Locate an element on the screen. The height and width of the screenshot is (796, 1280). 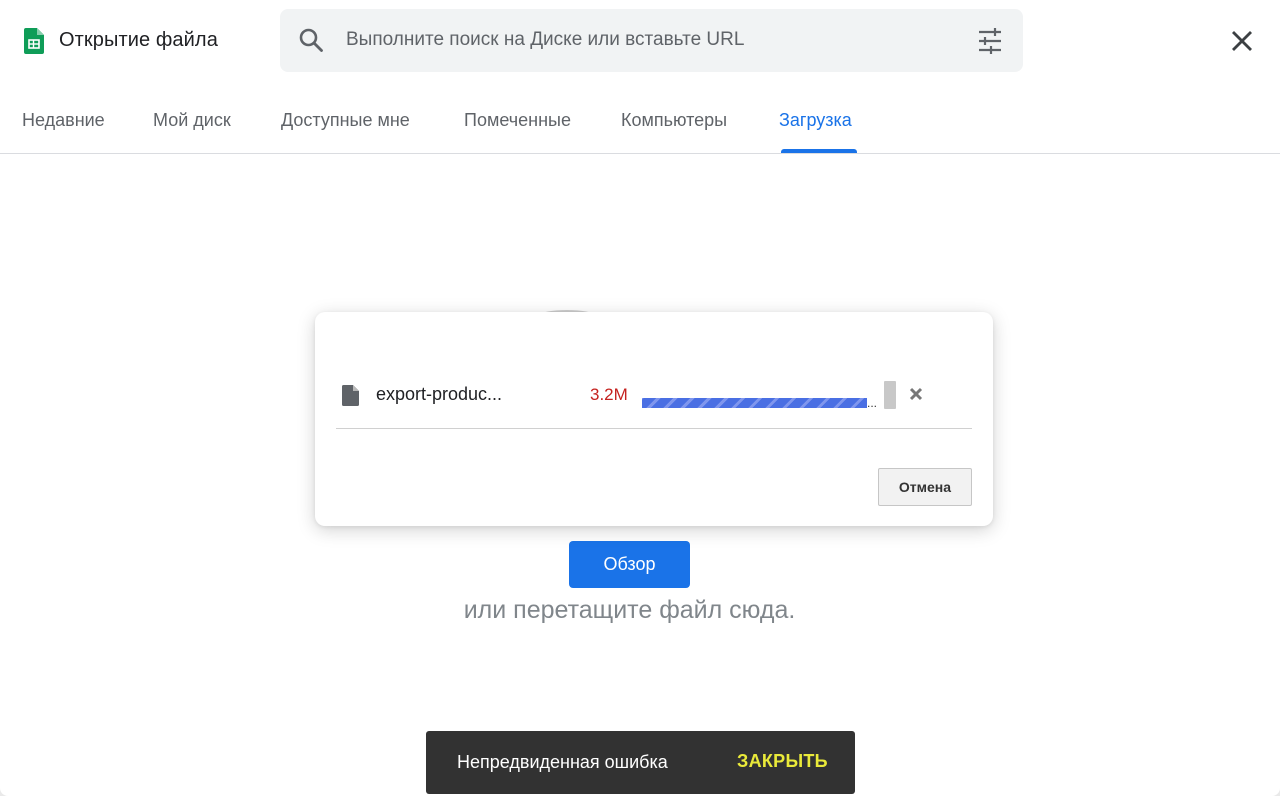
search-bar is located at coordinates (651, 40).